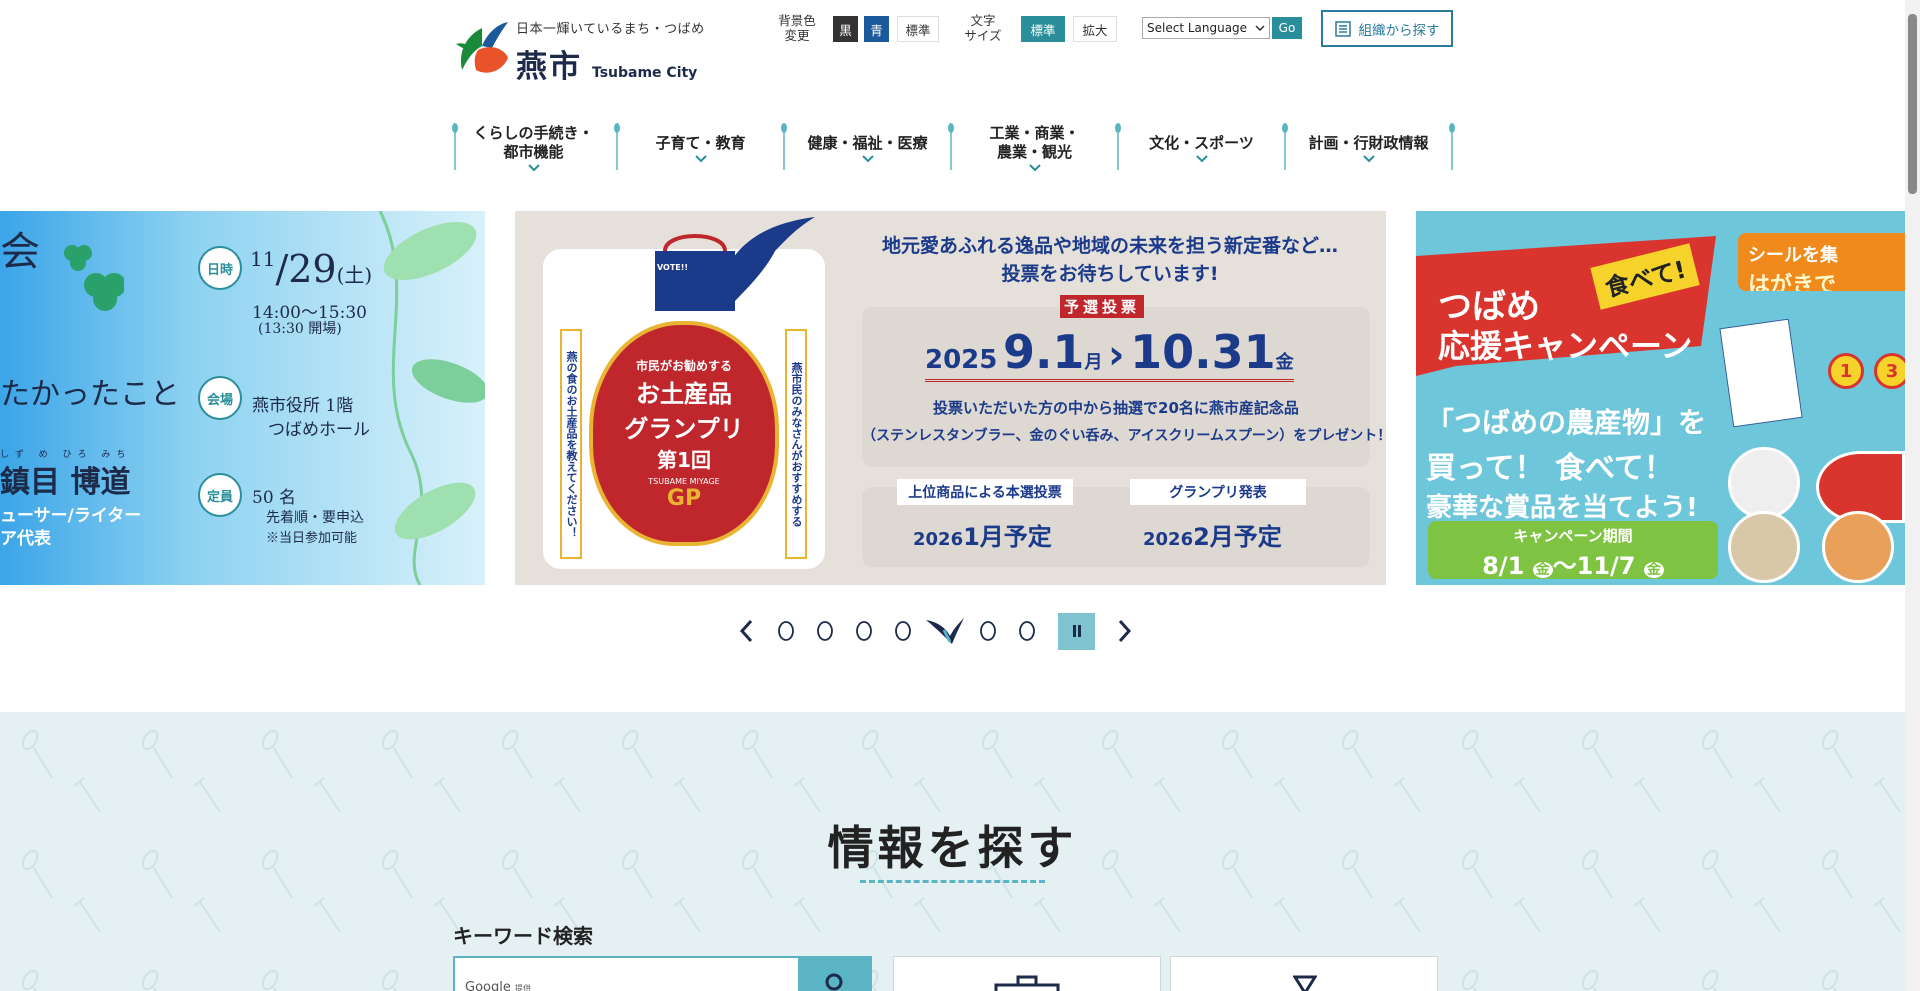 The width and height of the screenshot is (1920, 991). Describe the element at coordinates (626, 973) in the screenshot. I see `keyword-search-input: Google 提供` at that location.